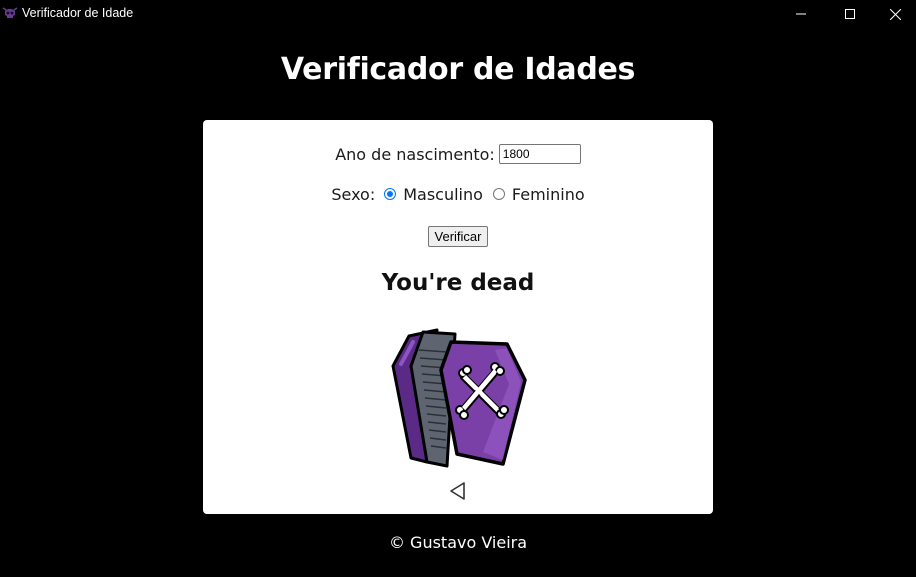 Image resolution: width=916 pixels, height=577 pixels. I want to click on title-bar: Verificador de Idade, so click(458, 14).